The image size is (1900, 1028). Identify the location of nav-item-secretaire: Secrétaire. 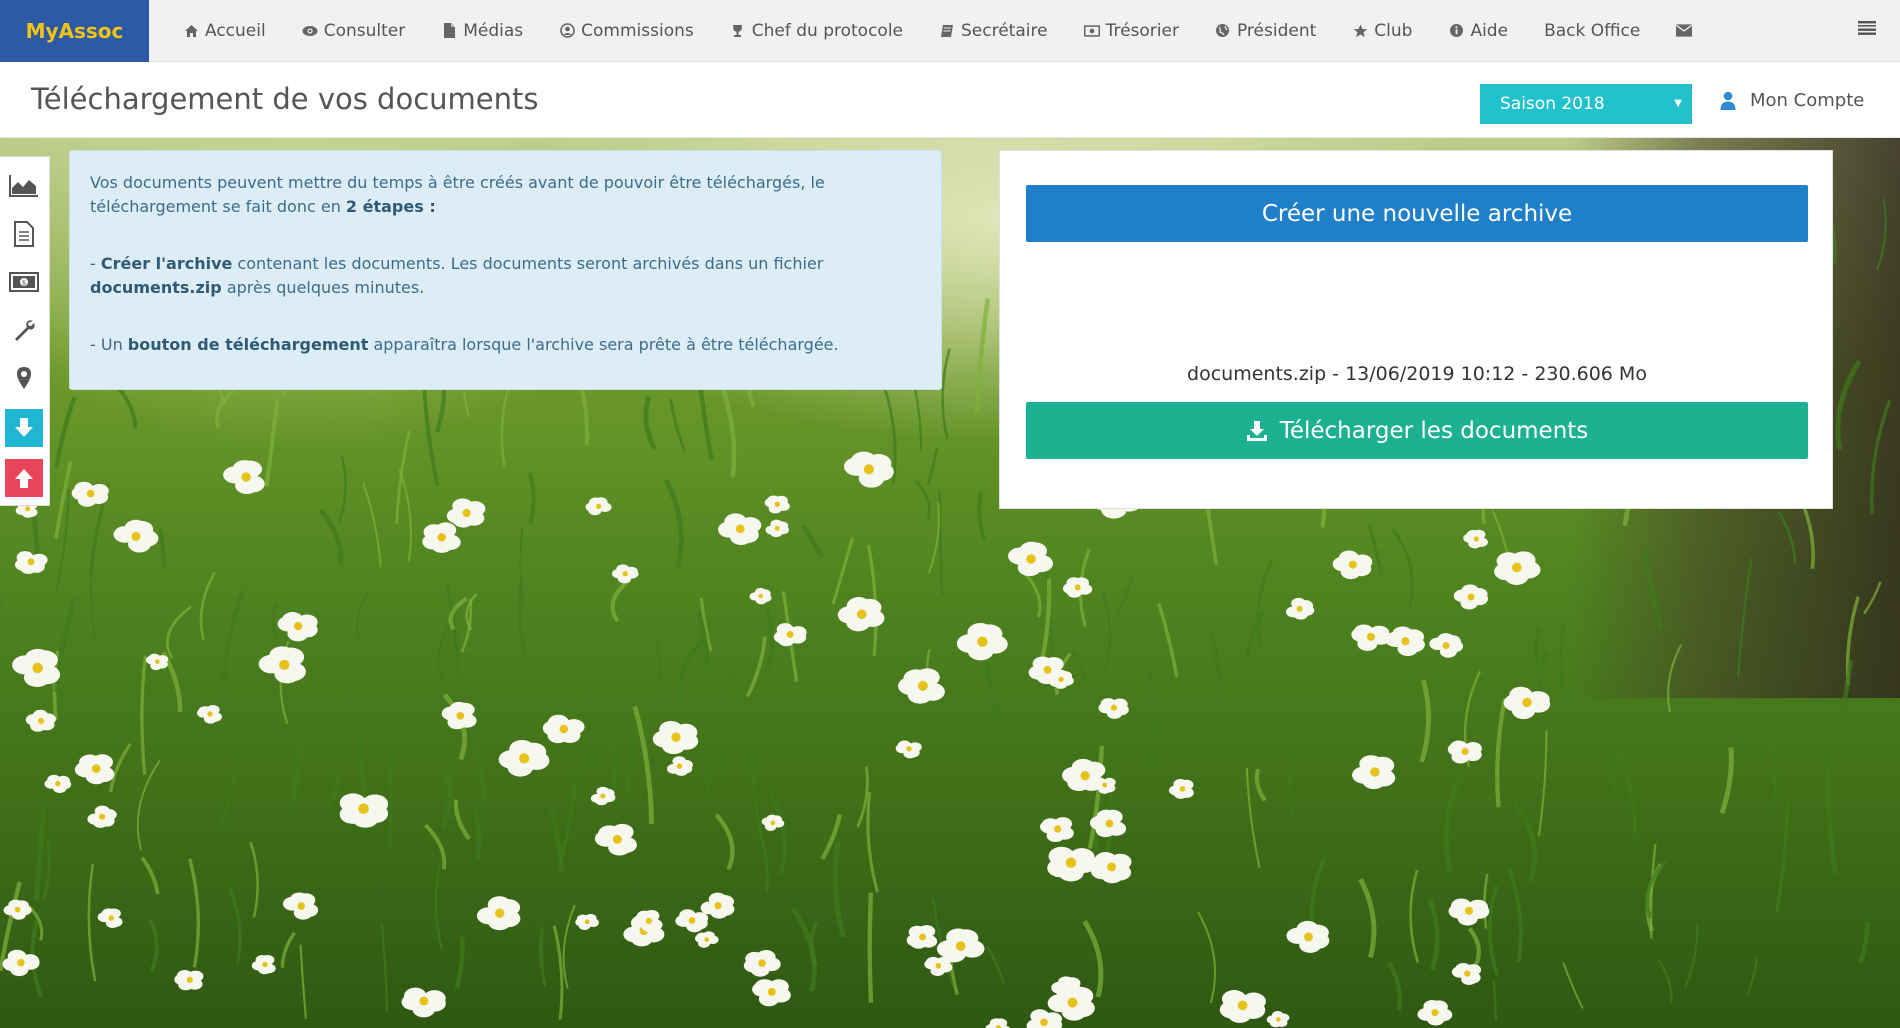
(993, 31).